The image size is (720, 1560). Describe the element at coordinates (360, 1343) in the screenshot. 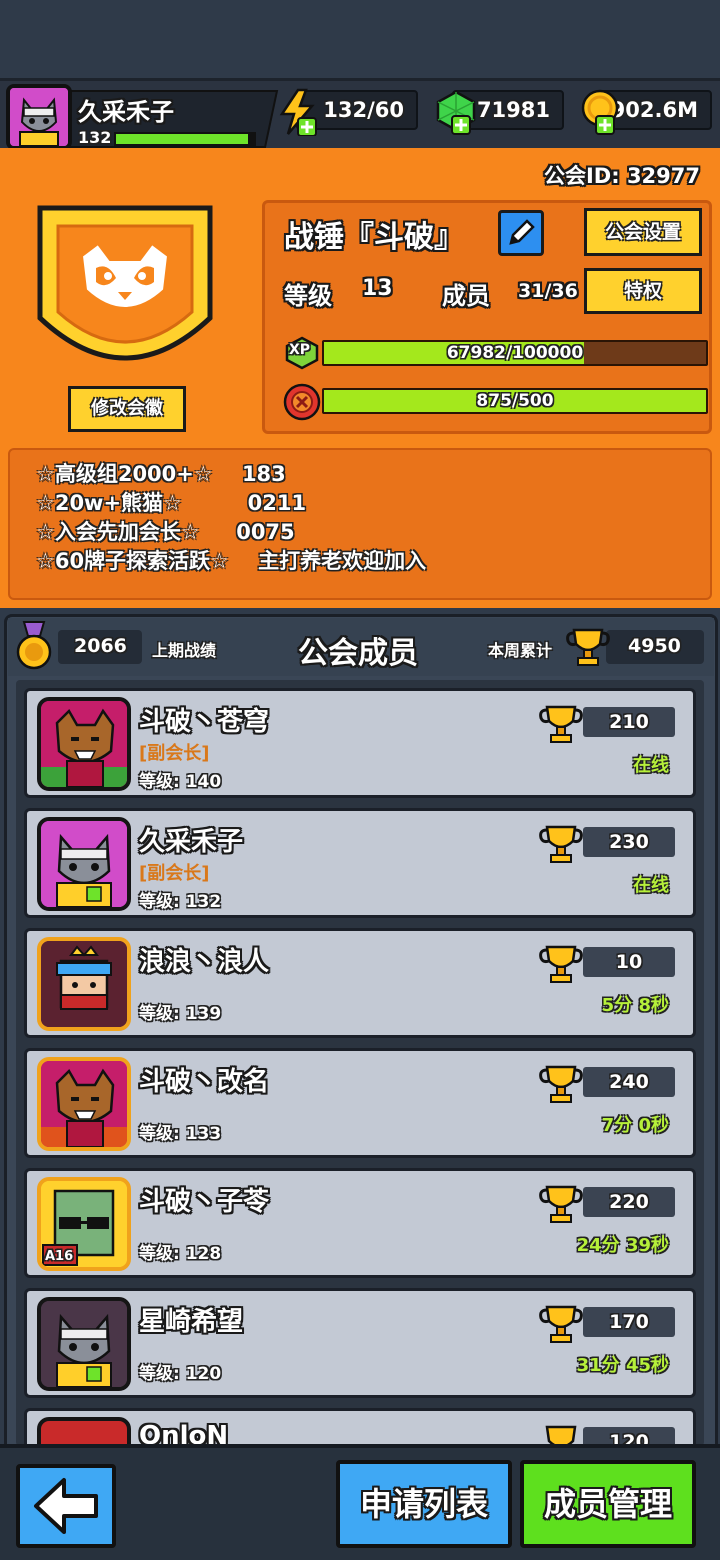

I see `member-row: 星崎希望 等级: 120 170 31分 45秒` at that location.